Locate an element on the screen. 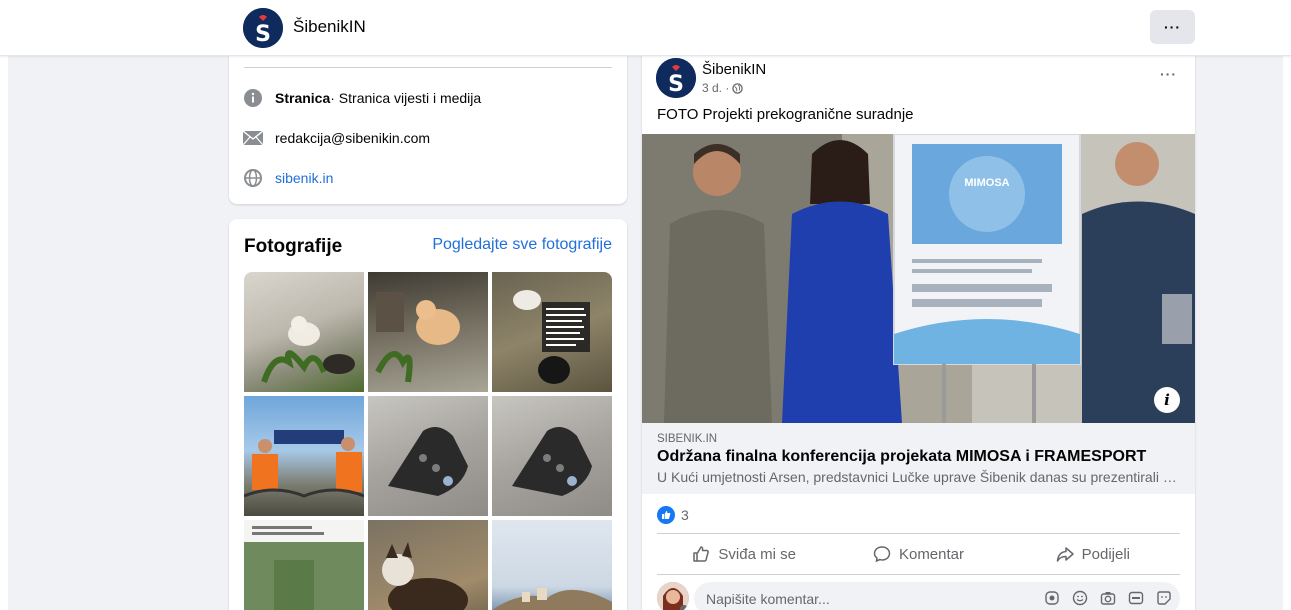  comment-button: Komentar is located at coordinates (918, 554).